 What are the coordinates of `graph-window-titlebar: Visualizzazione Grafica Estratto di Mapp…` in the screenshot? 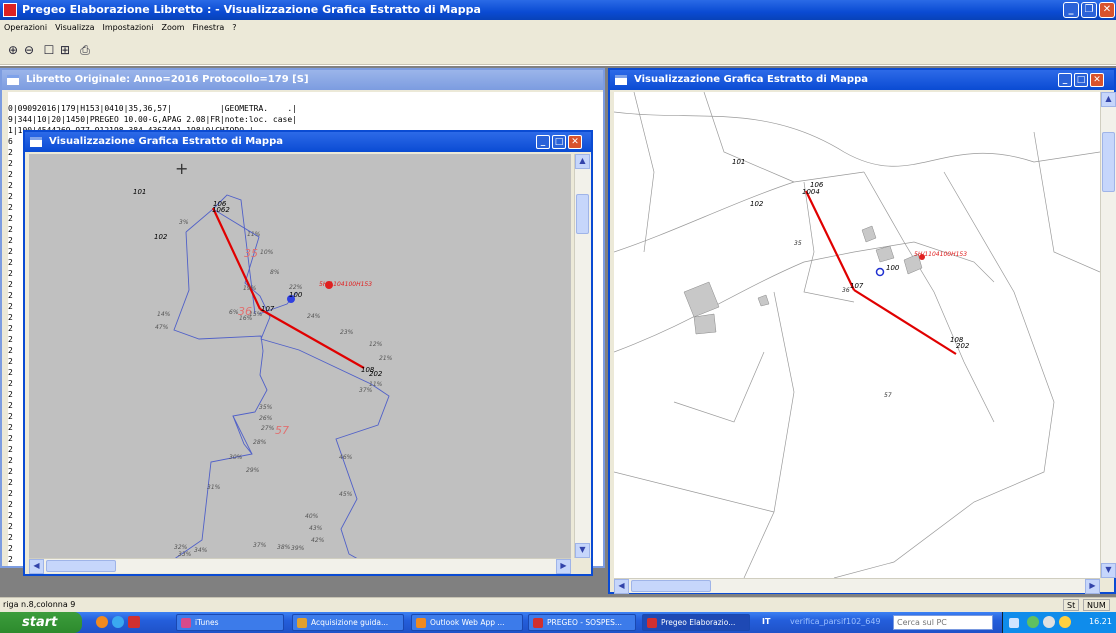 It's located at (308, 142).